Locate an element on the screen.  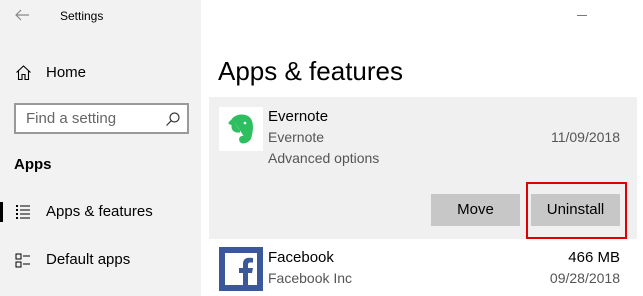
sidebar-item-label: Apps & features is located at coordinates (99, 211).